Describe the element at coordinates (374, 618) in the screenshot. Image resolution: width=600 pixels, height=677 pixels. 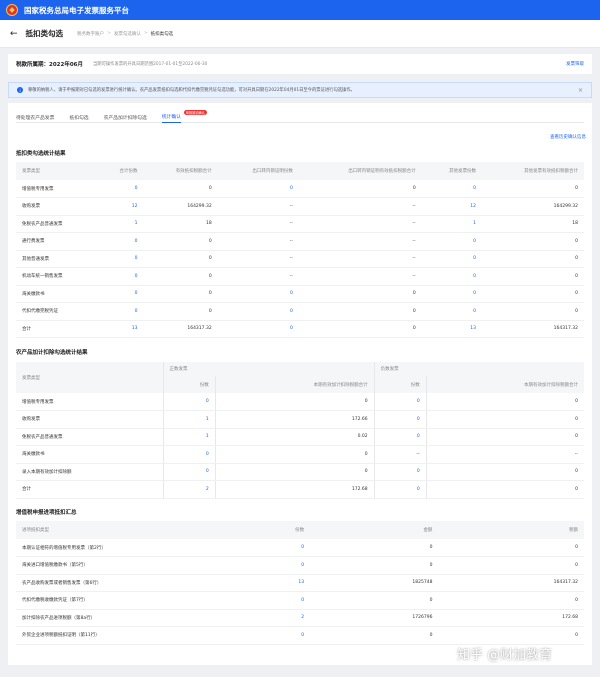
I see `value-cell: 1726796` at that location.